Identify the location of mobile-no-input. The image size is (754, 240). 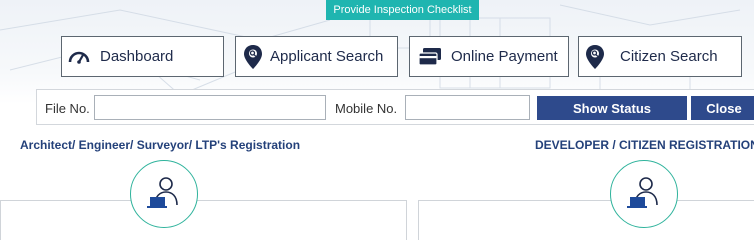
(467, 107).